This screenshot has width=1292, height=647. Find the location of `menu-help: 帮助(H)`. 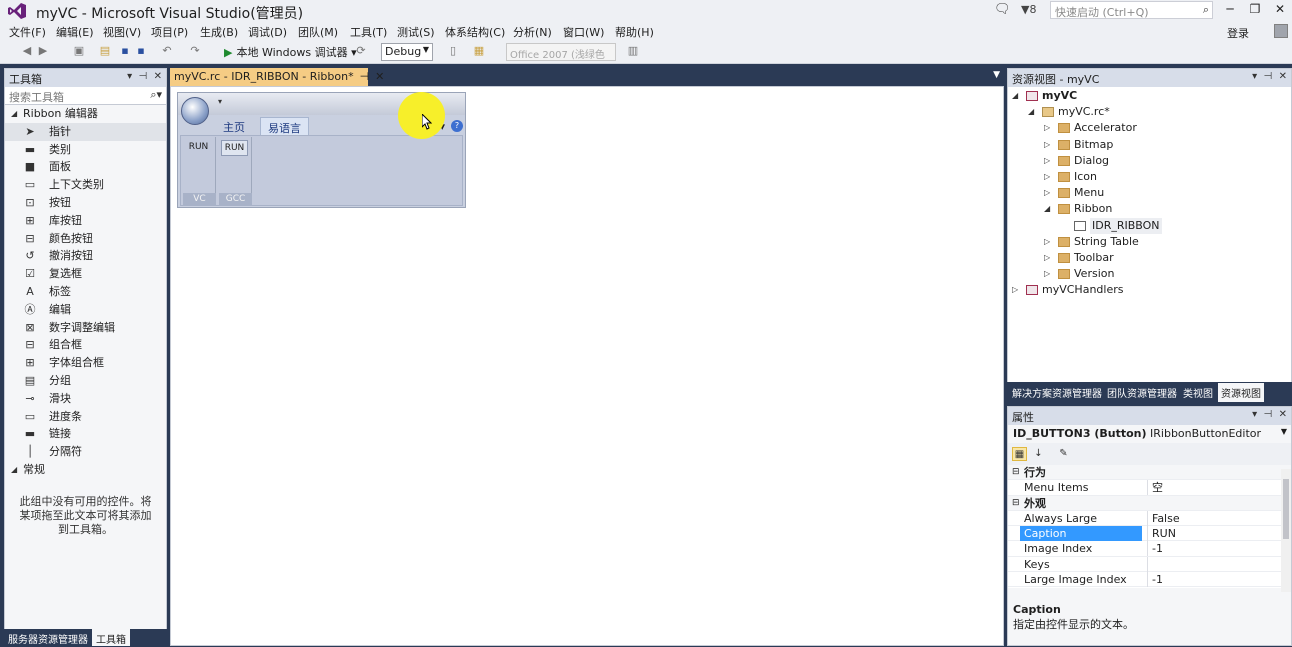

menu-help: 帮助(H) is located at coordinates (634, 32).